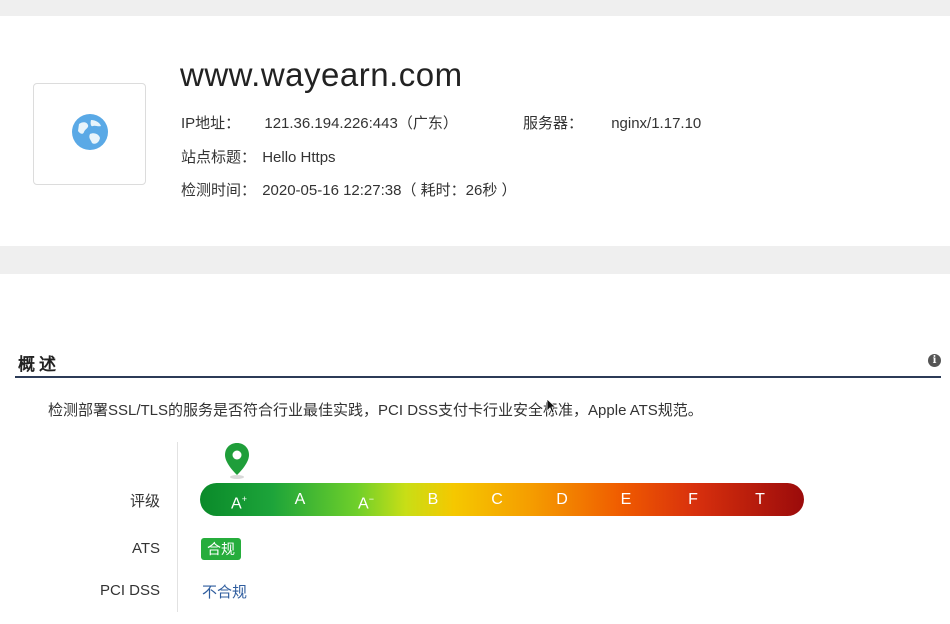 The image size is (950, 624). I want to click on check-time-label: 检测时间：, so click(219, 190).